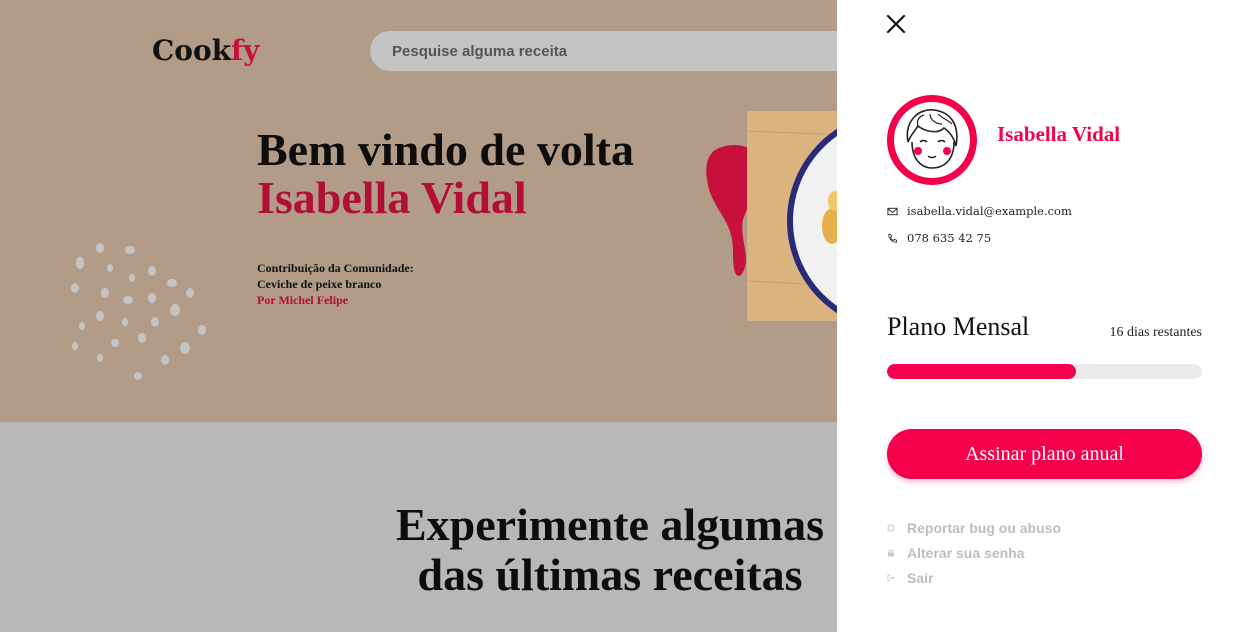  What do you see at coordinates (984, 527) in the screenshot?
I see `menu-item-label: Reportar bug ou abuso` at bounding box center [984, 527].